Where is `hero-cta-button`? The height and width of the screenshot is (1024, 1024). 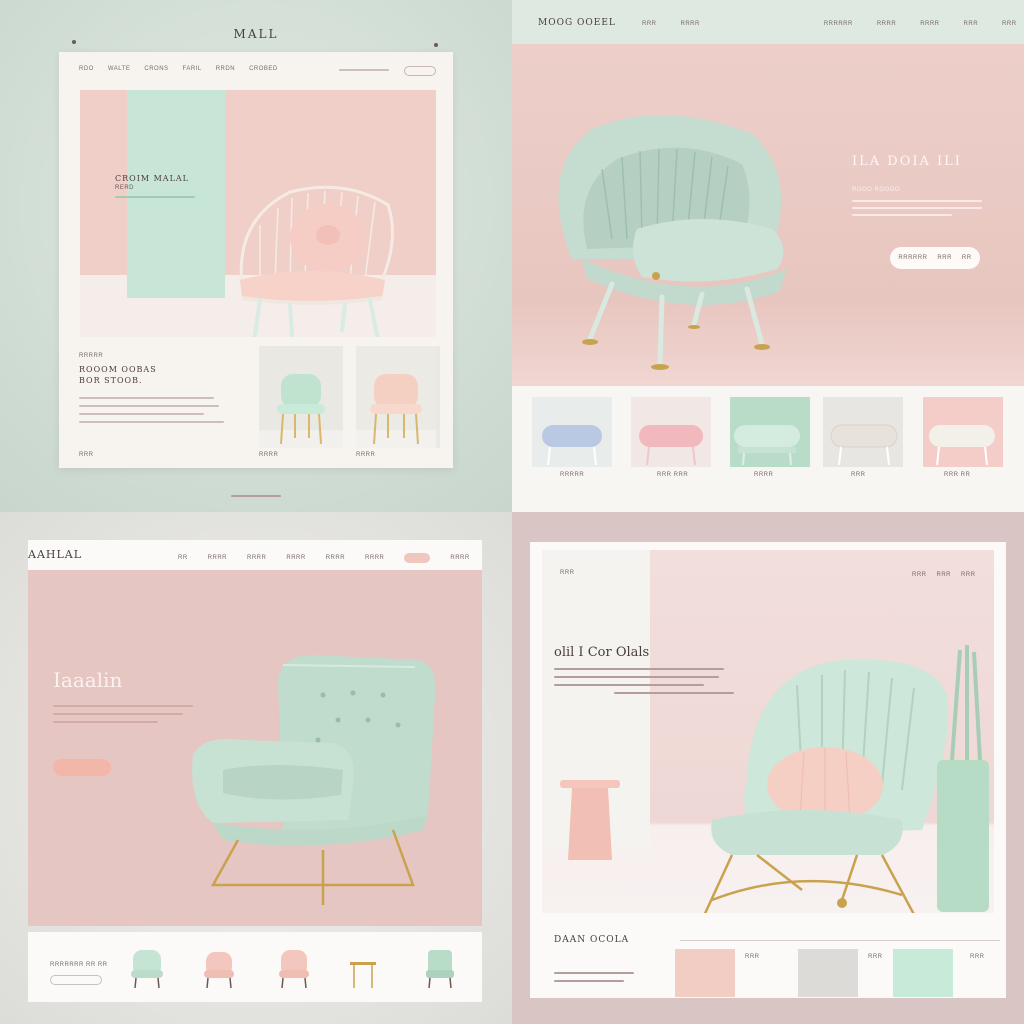
hero-cta-button is located at coordinates (82, 767).